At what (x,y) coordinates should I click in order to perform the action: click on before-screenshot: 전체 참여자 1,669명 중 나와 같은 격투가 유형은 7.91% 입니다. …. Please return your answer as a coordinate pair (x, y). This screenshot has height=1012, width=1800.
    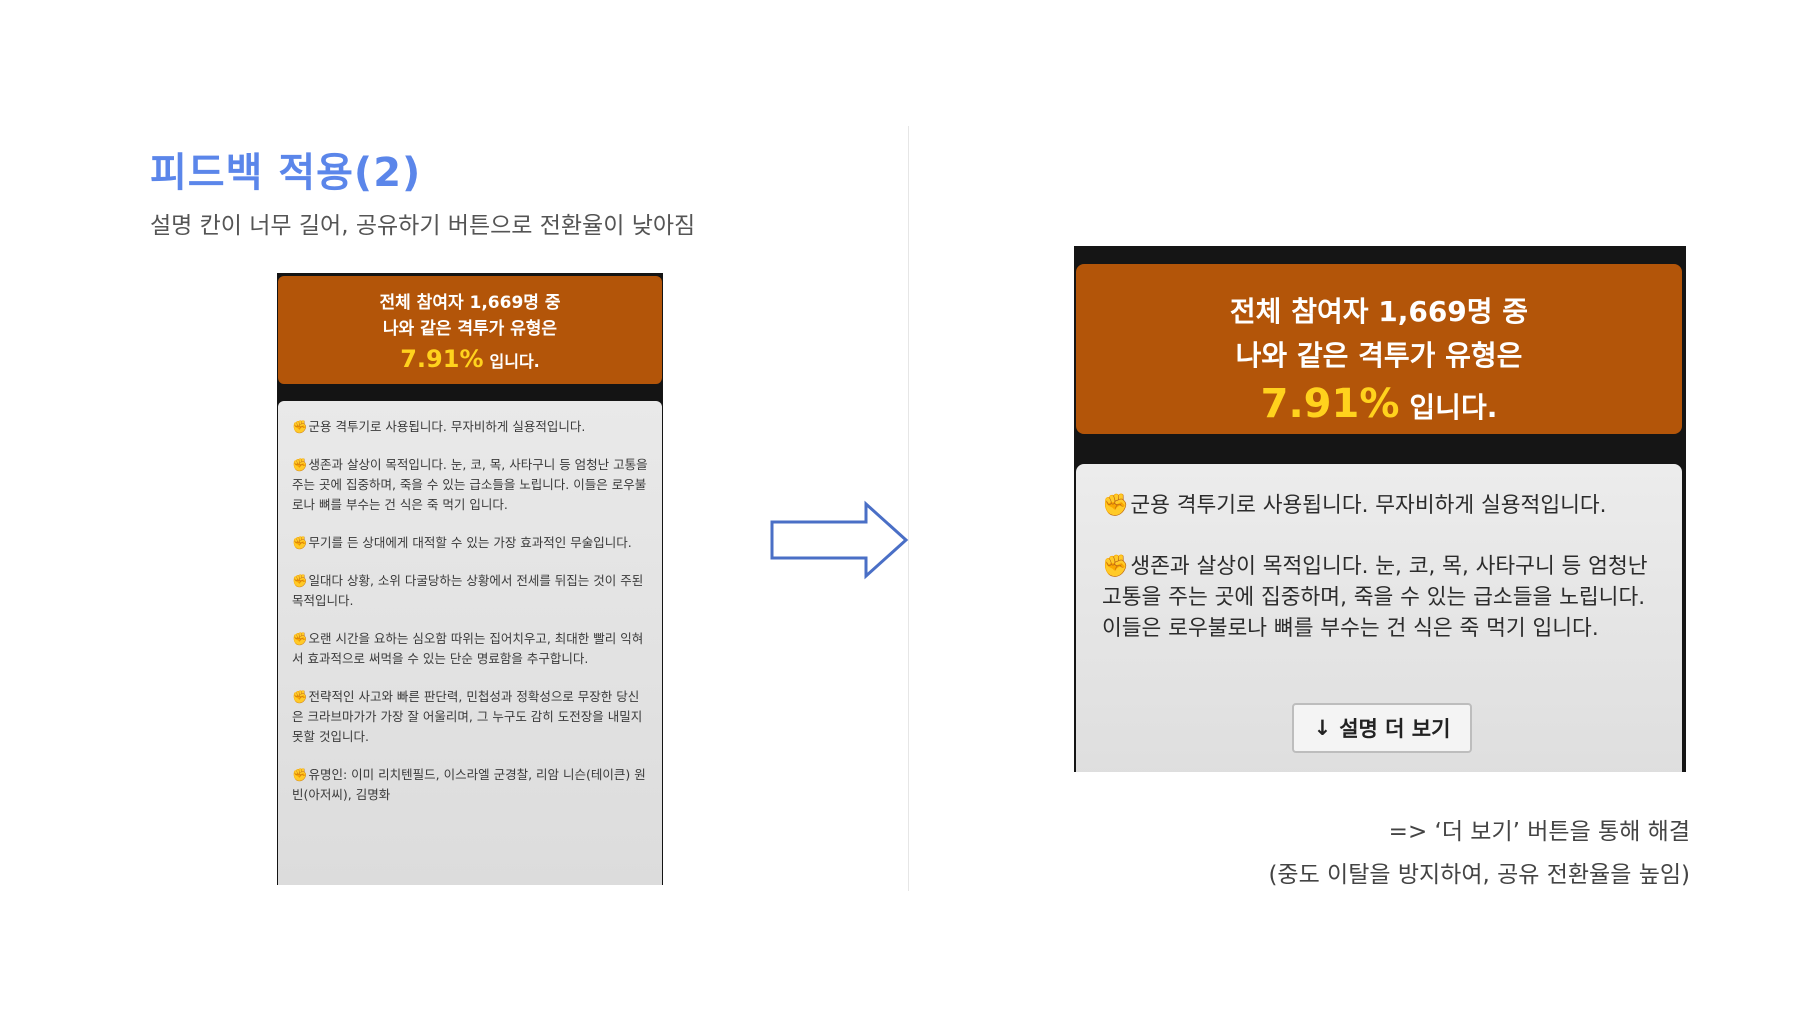
    Looking at the image, I should click on (470, 579).